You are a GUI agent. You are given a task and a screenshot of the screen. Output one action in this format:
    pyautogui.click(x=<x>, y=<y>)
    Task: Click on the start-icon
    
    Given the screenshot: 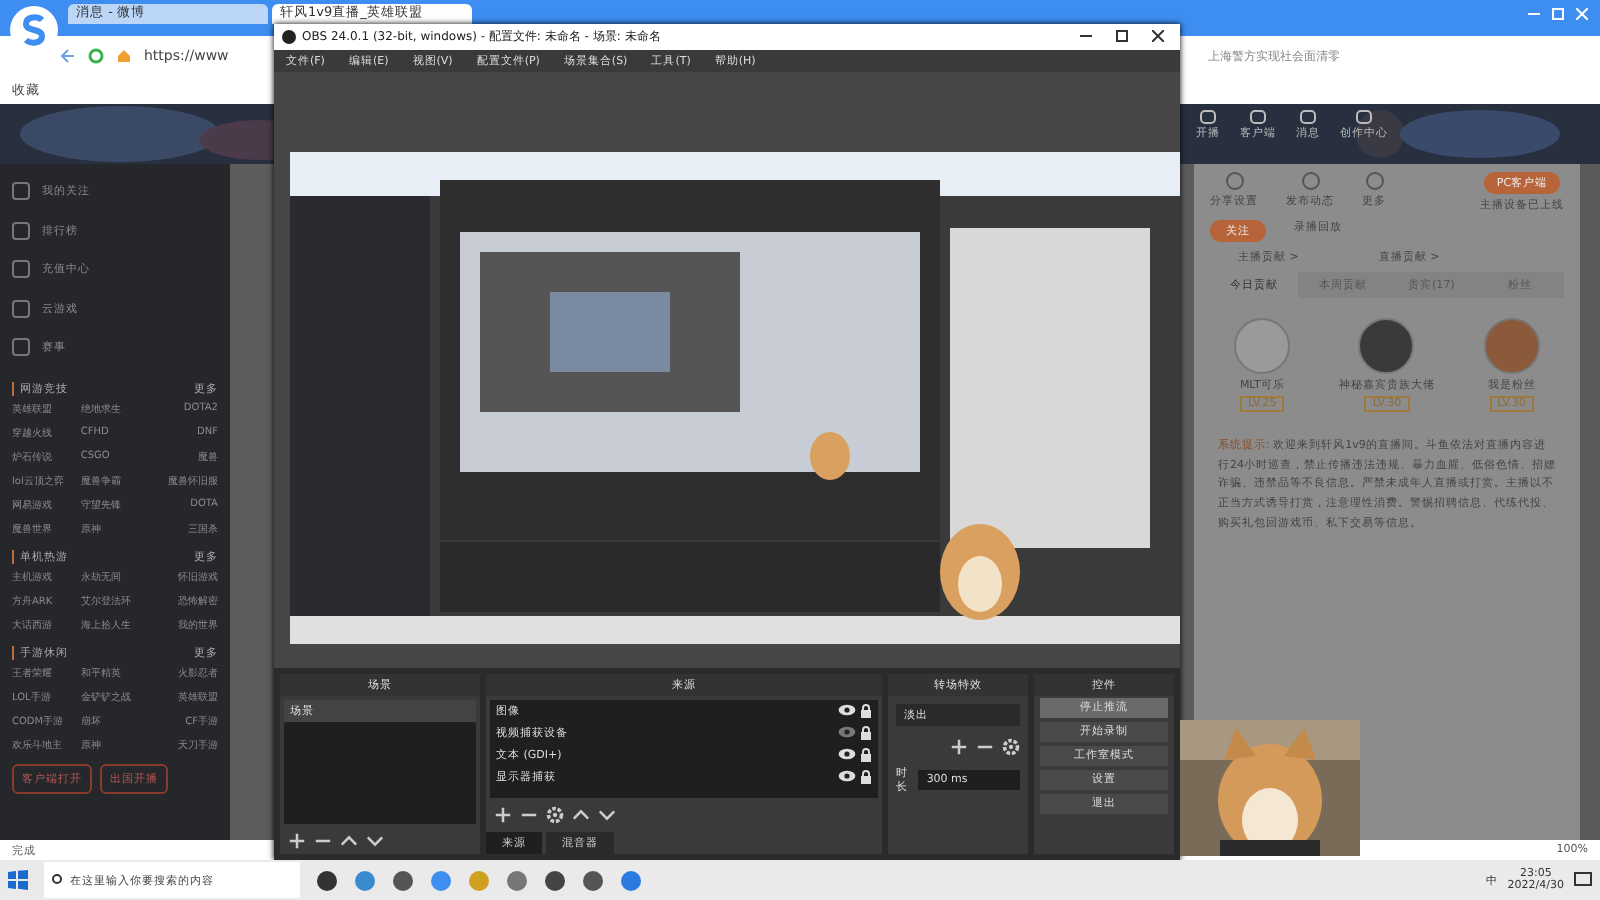 What is the action you would take?
    pyautogui.click(x=18, y=880)
    